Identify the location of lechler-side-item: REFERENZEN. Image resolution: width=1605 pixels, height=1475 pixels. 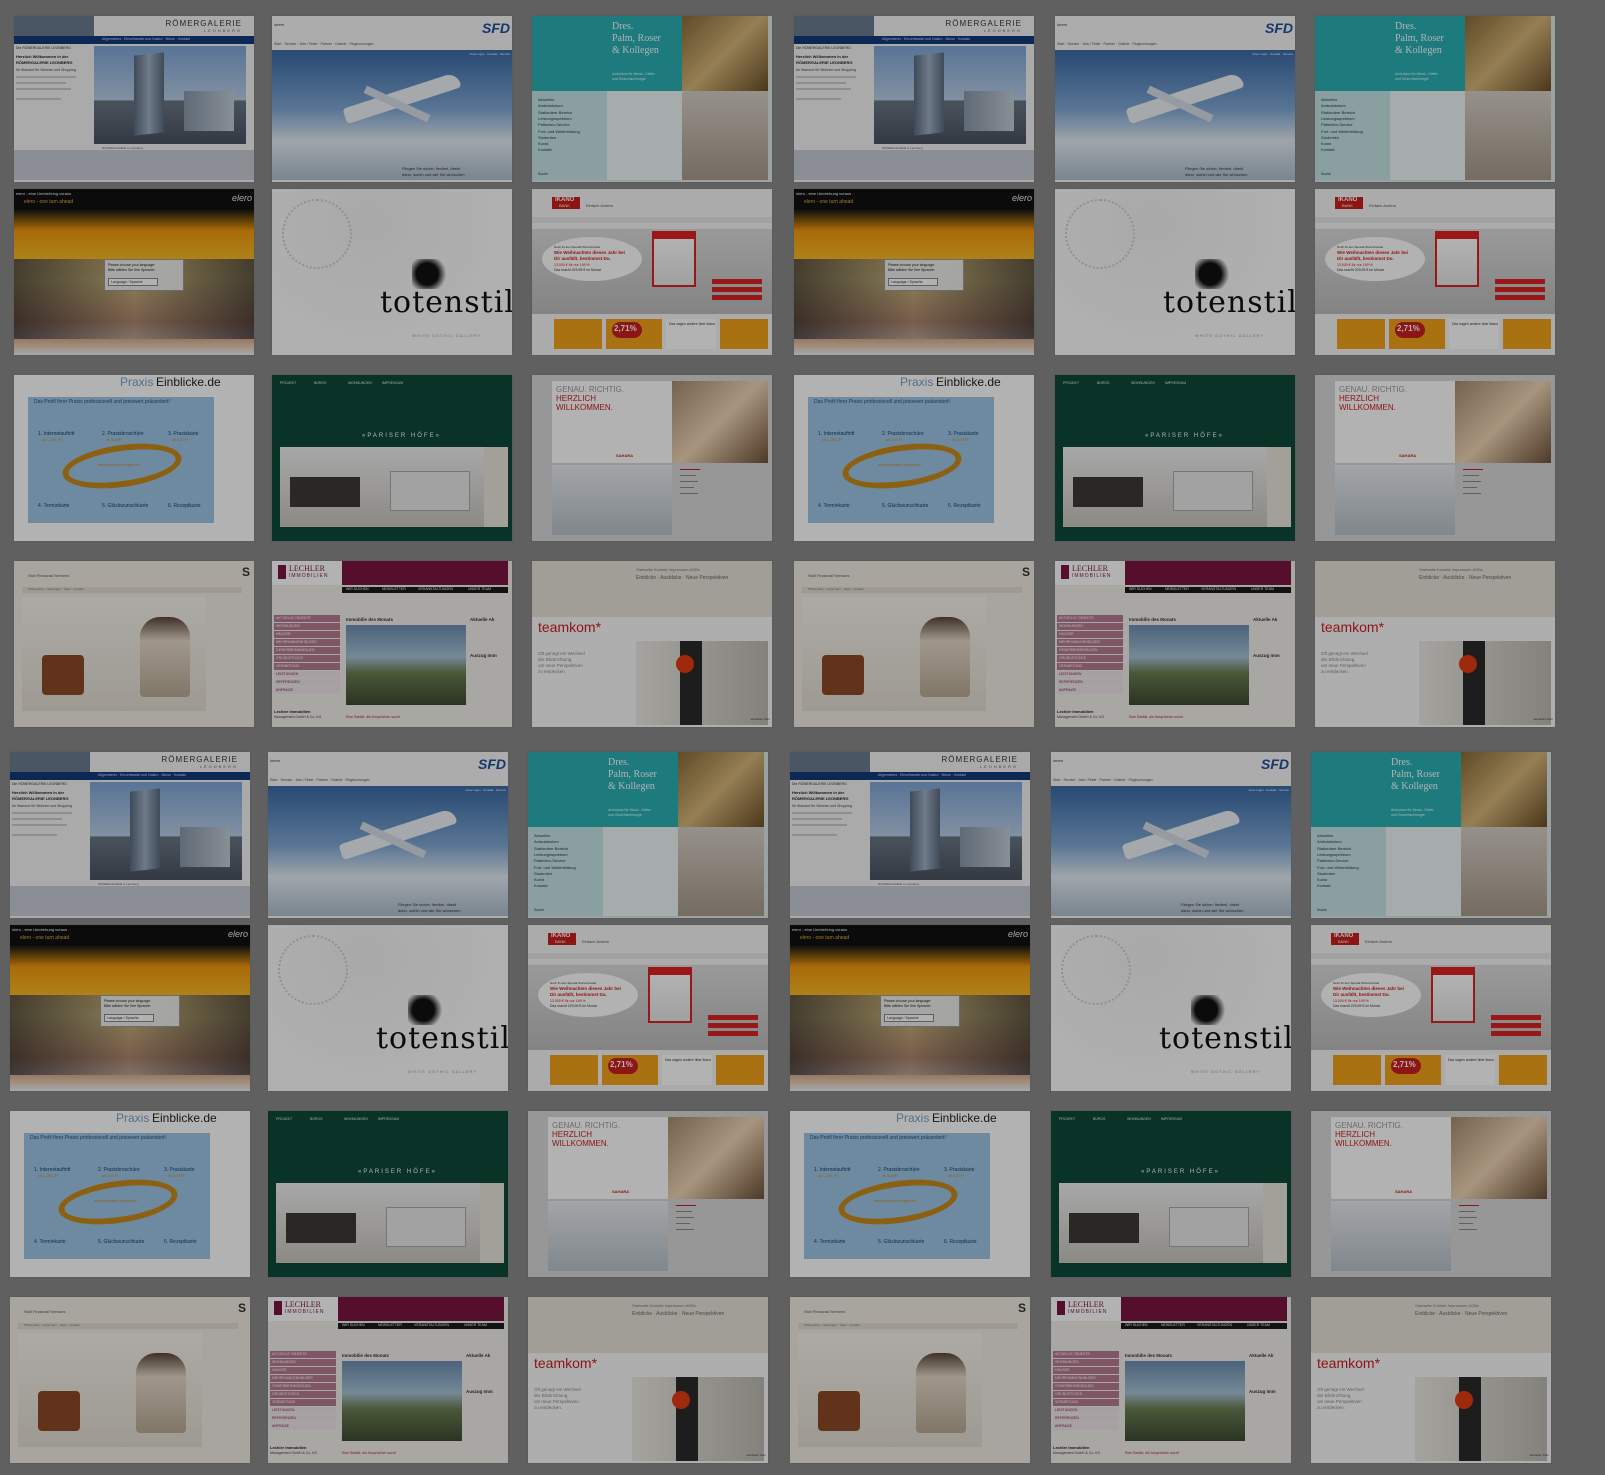
(307, 682).